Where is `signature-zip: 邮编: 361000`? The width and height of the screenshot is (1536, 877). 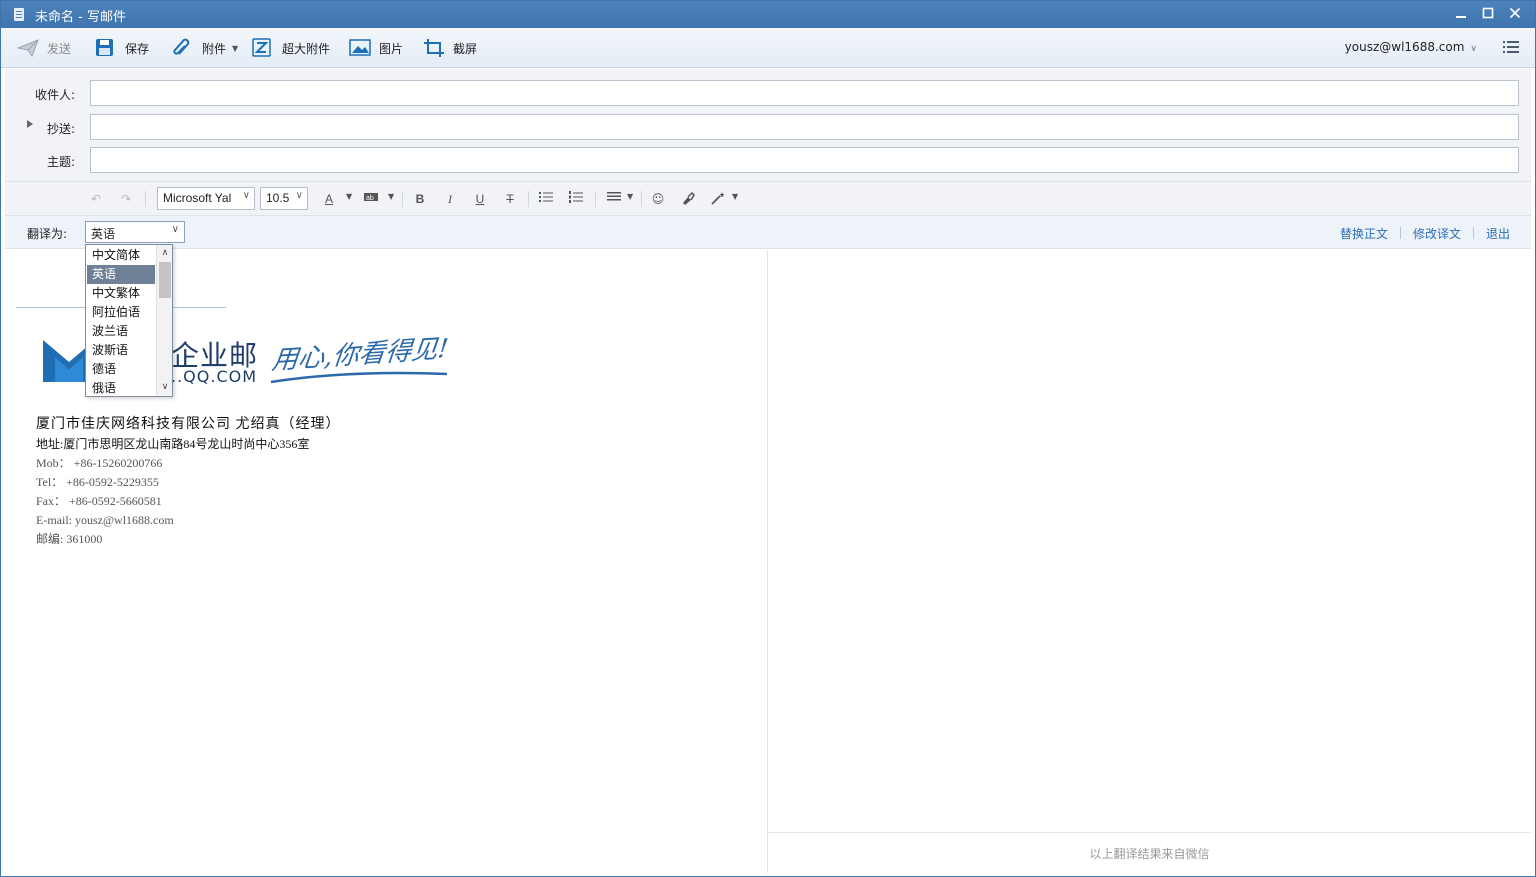 signature-zip: 邮编: 361000 is located at coordinates (69, 539).